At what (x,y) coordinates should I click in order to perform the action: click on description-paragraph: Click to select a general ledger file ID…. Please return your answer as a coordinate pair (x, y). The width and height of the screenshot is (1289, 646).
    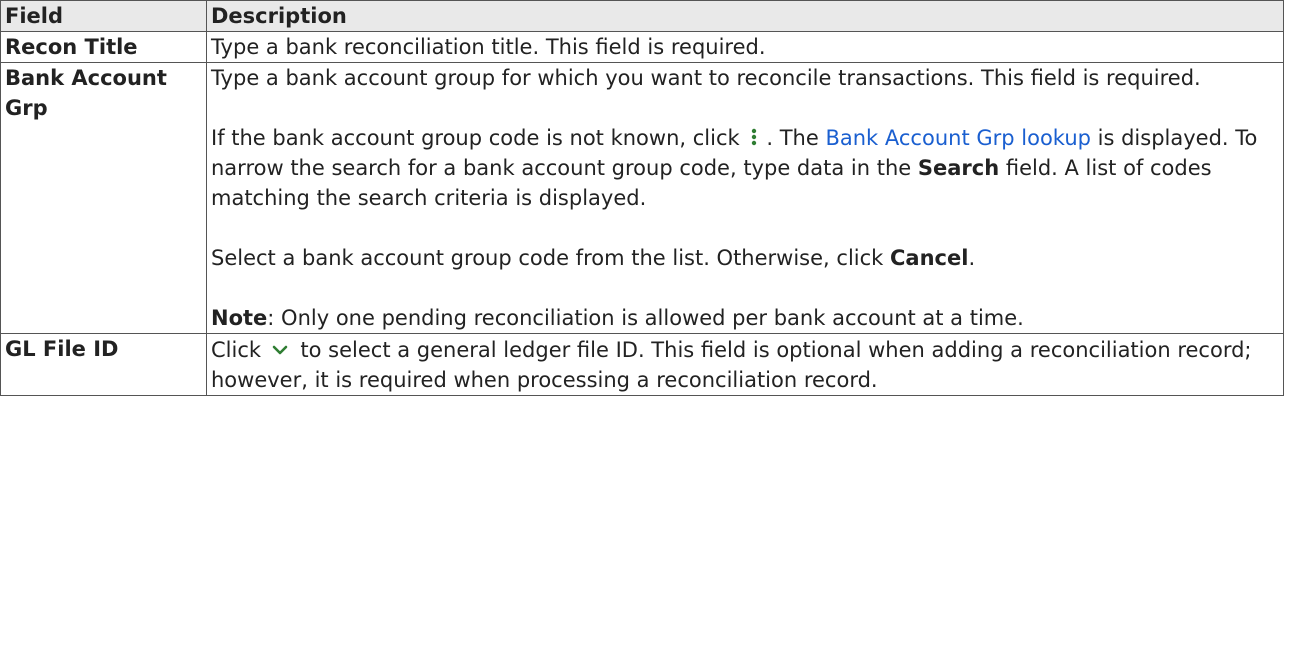
    Looking at the image, I should click on (745, 364).